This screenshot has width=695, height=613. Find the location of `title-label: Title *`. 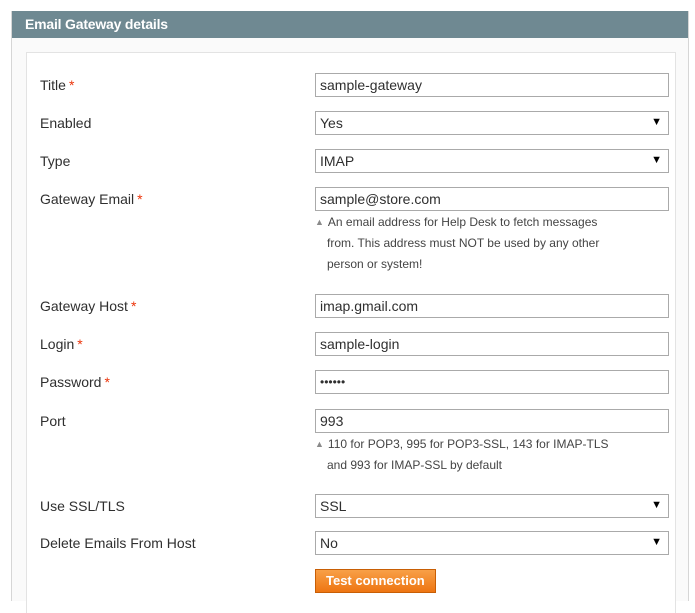

title-label: Title * is located at coordinates (57, 85).